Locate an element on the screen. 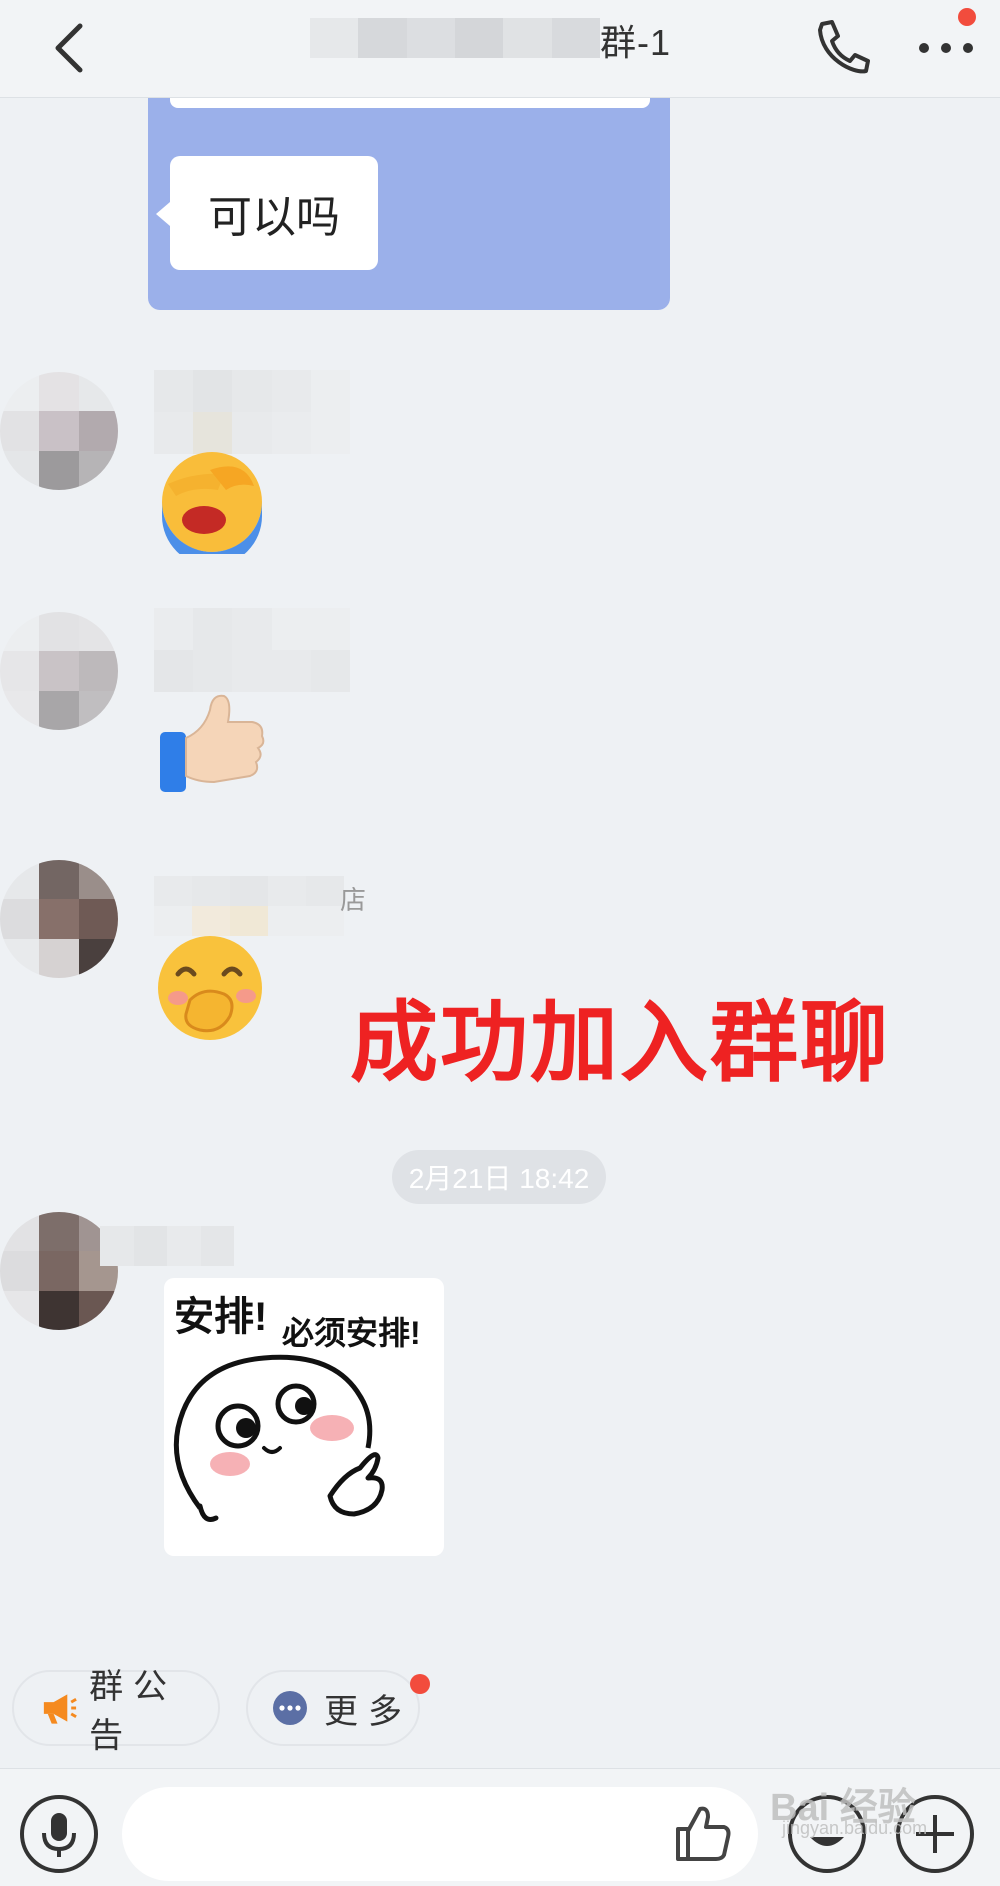  chat-header: 群-1 is located at coordinates (500, 49).